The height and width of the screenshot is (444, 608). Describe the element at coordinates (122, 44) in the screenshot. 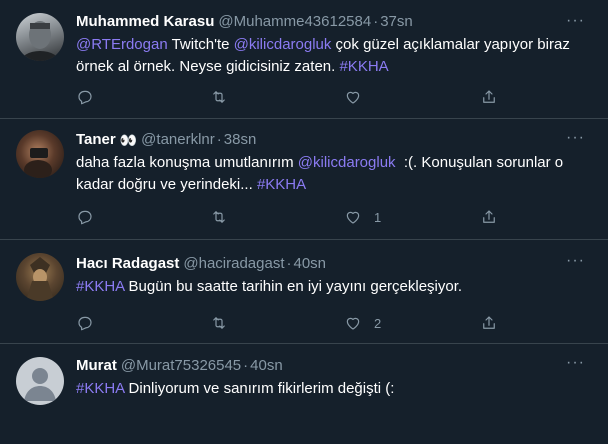

I see `mention-link: @RTErdogan` at that location.